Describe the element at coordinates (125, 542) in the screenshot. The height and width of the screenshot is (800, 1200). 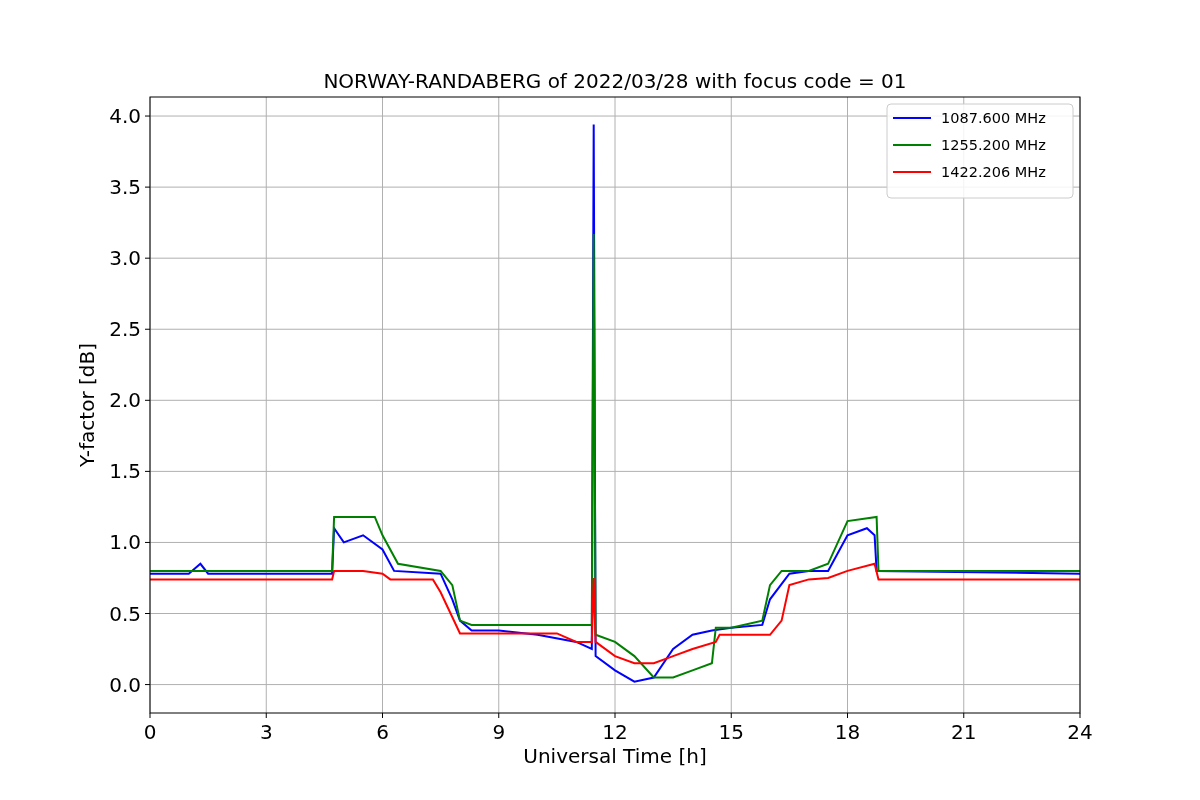
I see `y-tick-label: 1.0` at that location.